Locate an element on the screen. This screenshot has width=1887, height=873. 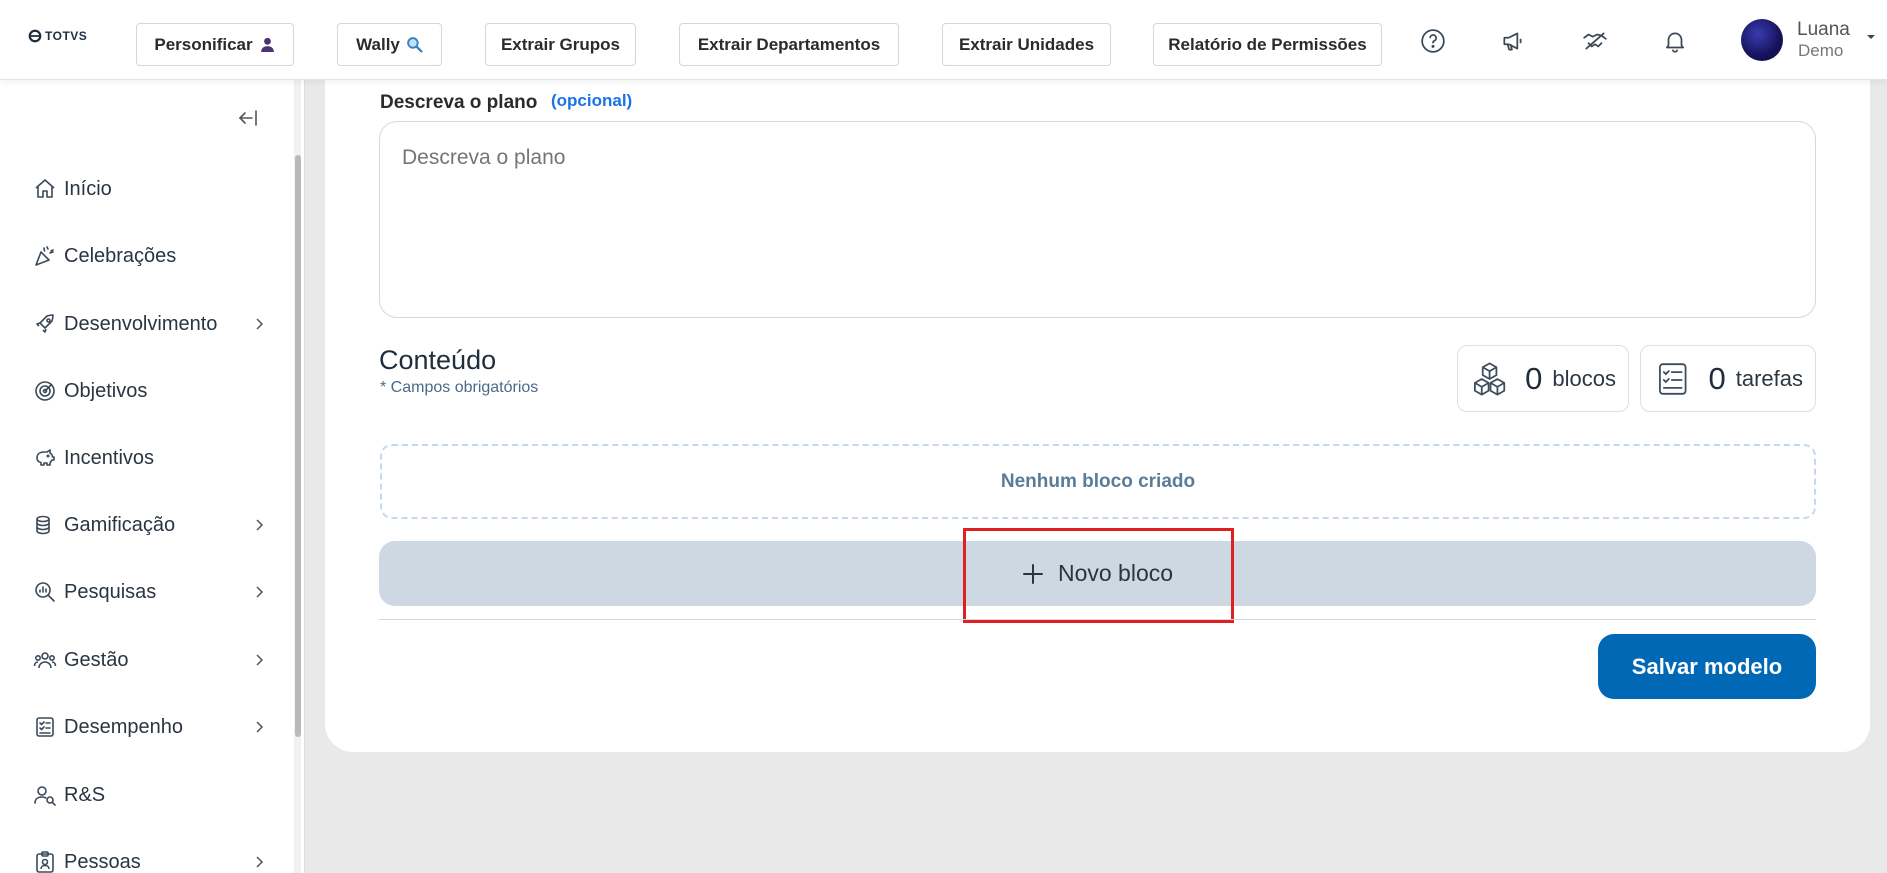
sidebar-item-label: Início is located at coordinates (88, 188).